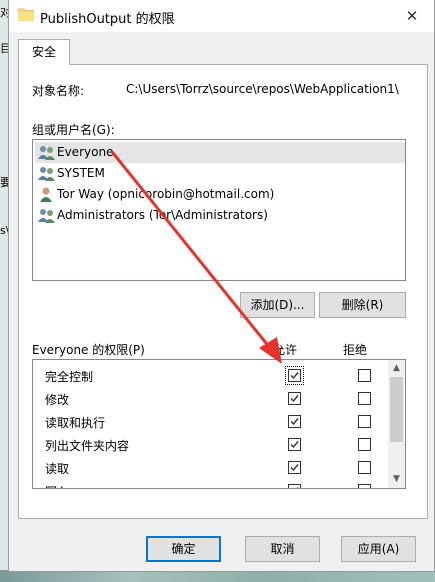 The height and width of the screenshot is (582, 435). I want to click on permission-row-list-folder: 列出文件夹内容, so click(207, 445).